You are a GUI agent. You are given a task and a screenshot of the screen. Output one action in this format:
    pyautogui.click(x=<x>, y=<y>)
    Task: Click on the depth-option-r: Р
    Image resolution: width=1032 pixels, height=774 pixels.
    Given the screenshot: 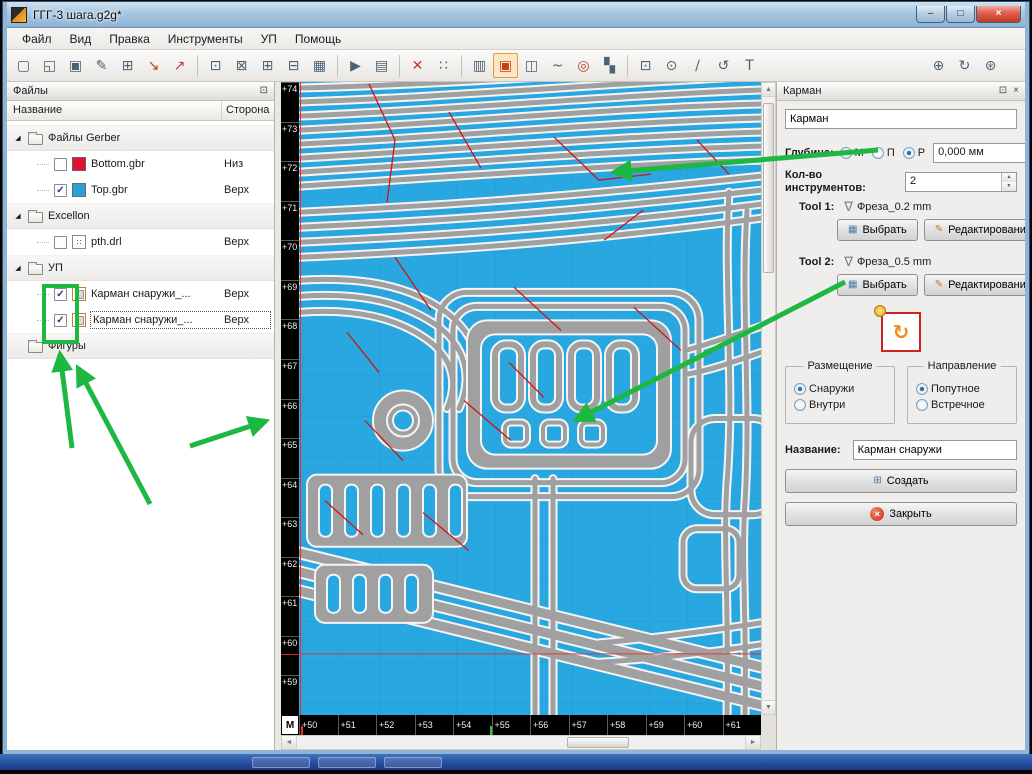 What is the action you would take?
    pyautogui.click(x=913, y=153)
    